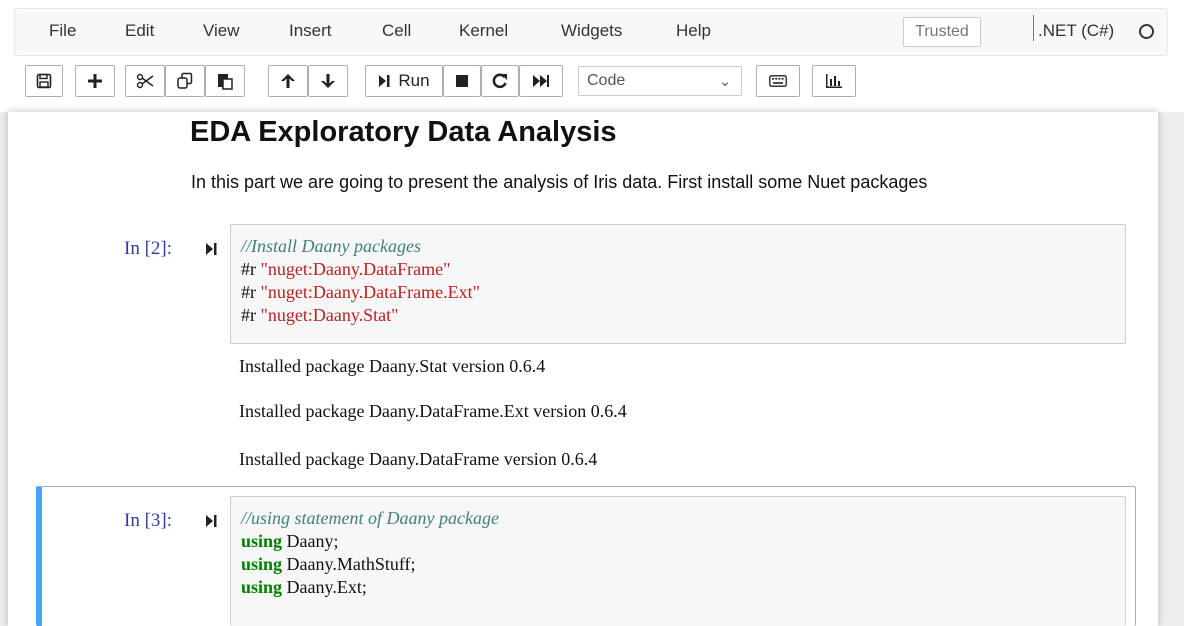 The width and height of the screenshot is (1184, 626). I want to click on insert-cell-button, so click(95, 81).